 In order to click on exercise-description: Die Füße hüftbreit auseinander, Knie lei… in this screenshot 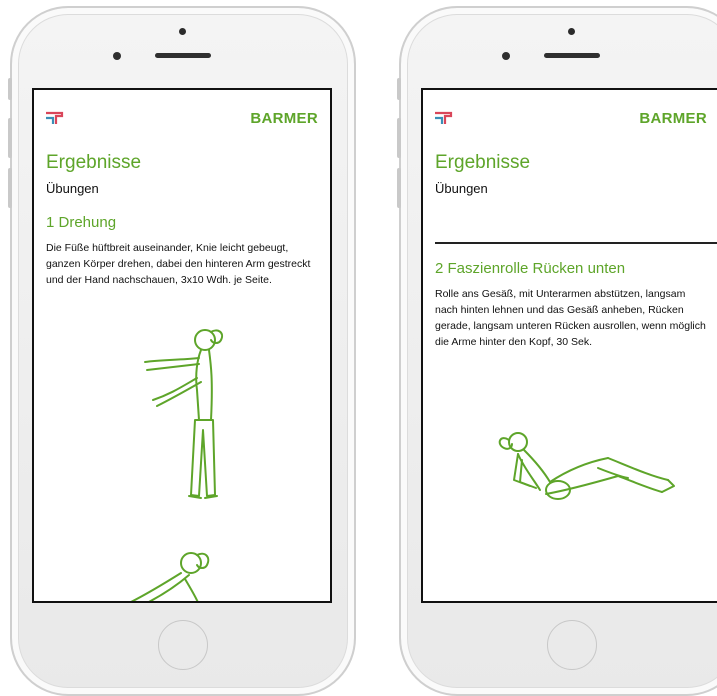, I will do `click(178, 264)`.